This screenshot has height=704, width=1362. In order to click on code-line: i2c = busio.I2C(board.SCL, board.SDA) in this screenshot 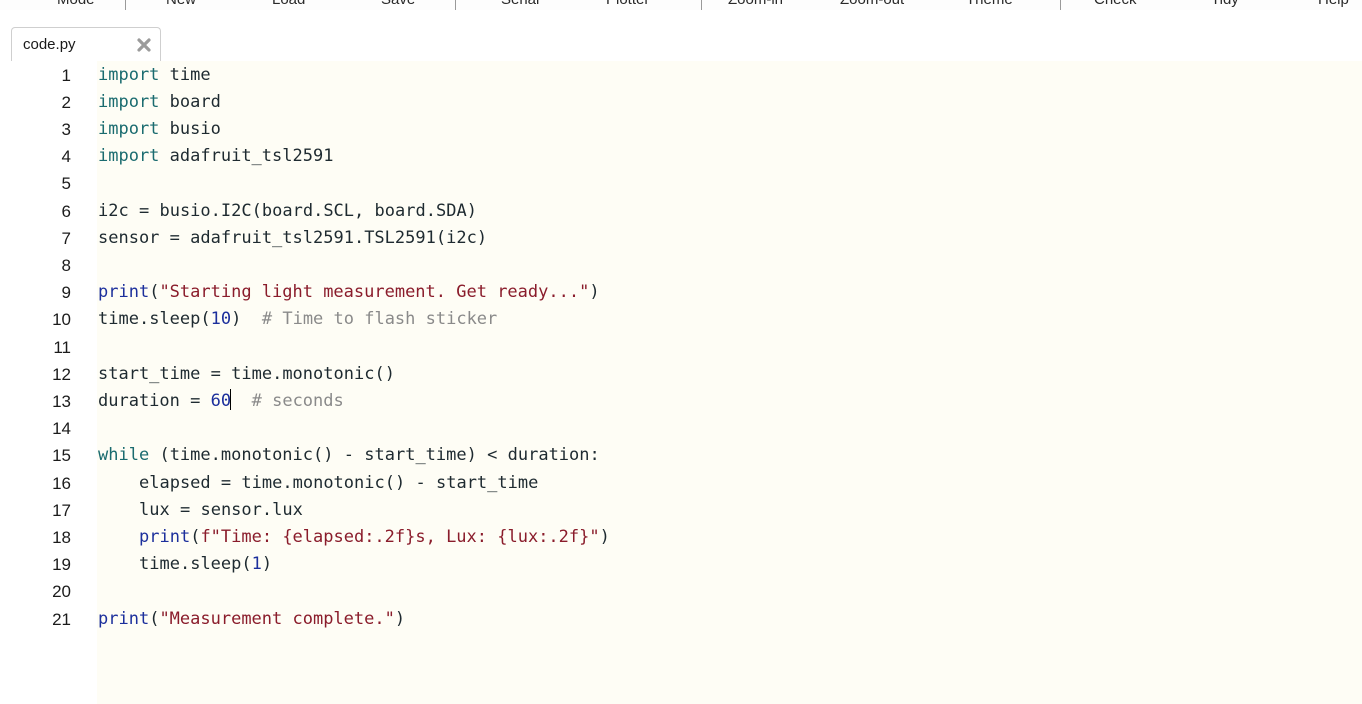, I will do `click(287, 211)`.